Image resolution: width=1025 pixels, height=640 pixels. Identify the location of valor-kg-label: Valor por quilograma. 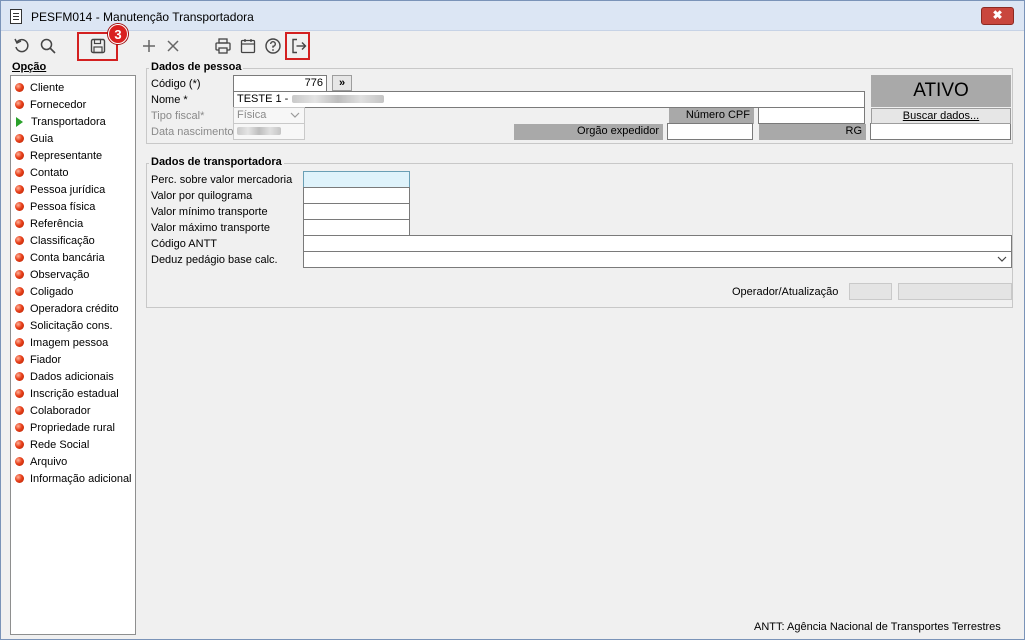
(202, 196).